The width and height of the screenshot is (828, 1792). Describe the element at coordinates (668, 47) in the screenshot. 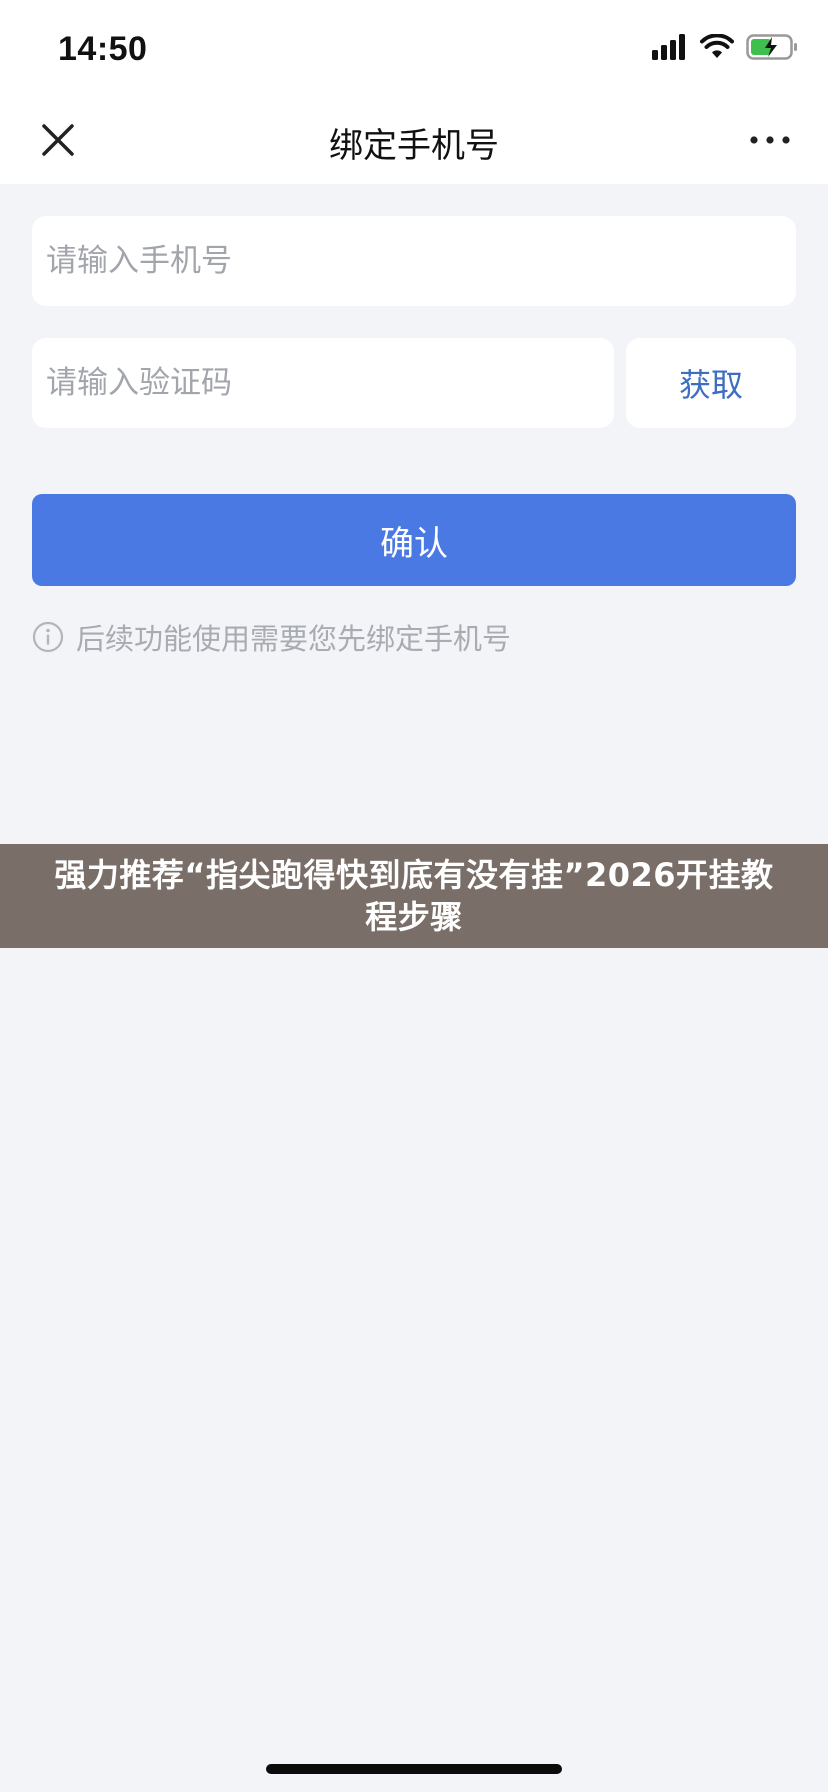

I see `signal-bars-icon` at that location.